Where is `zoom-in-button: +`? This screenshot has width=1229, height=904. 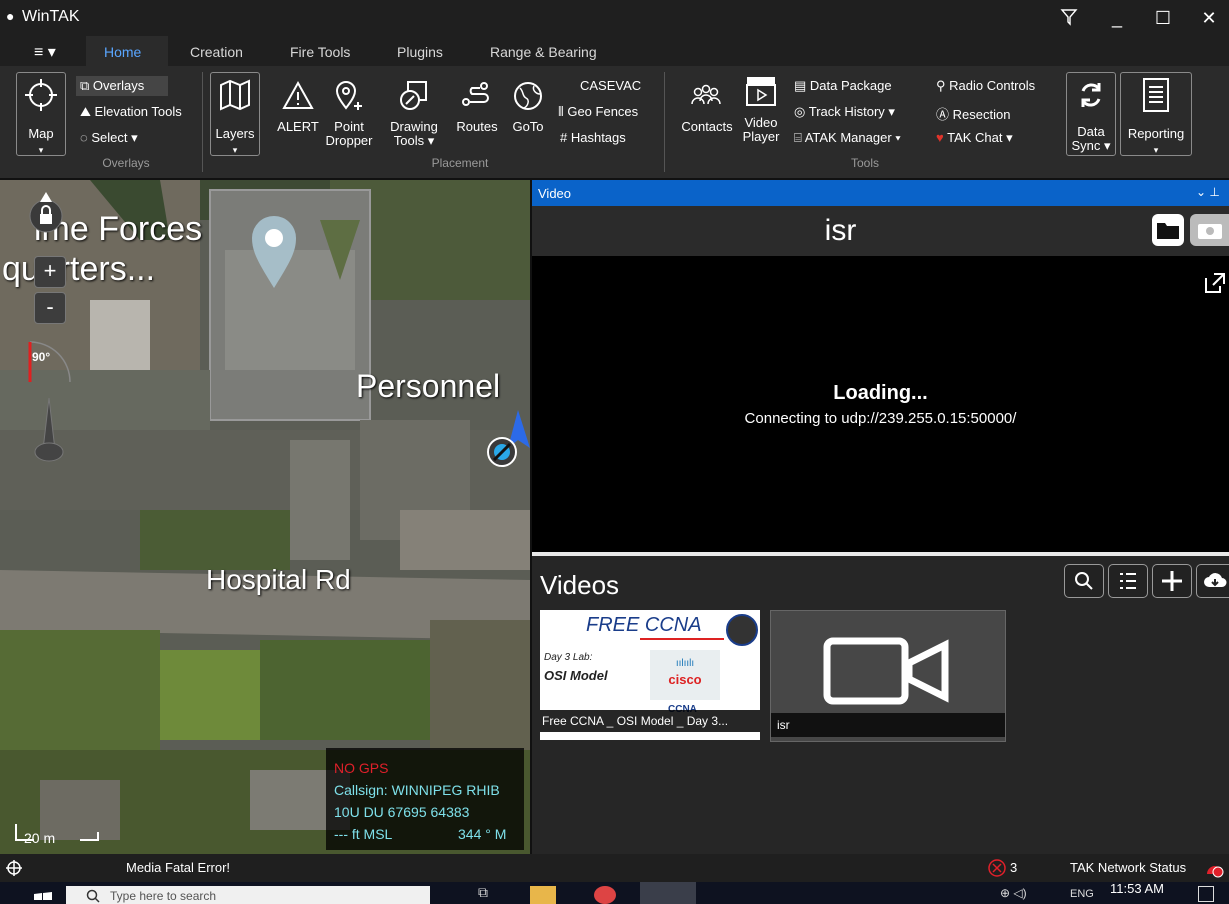 zoom-in-button: + is located at coordinates (50, 272).